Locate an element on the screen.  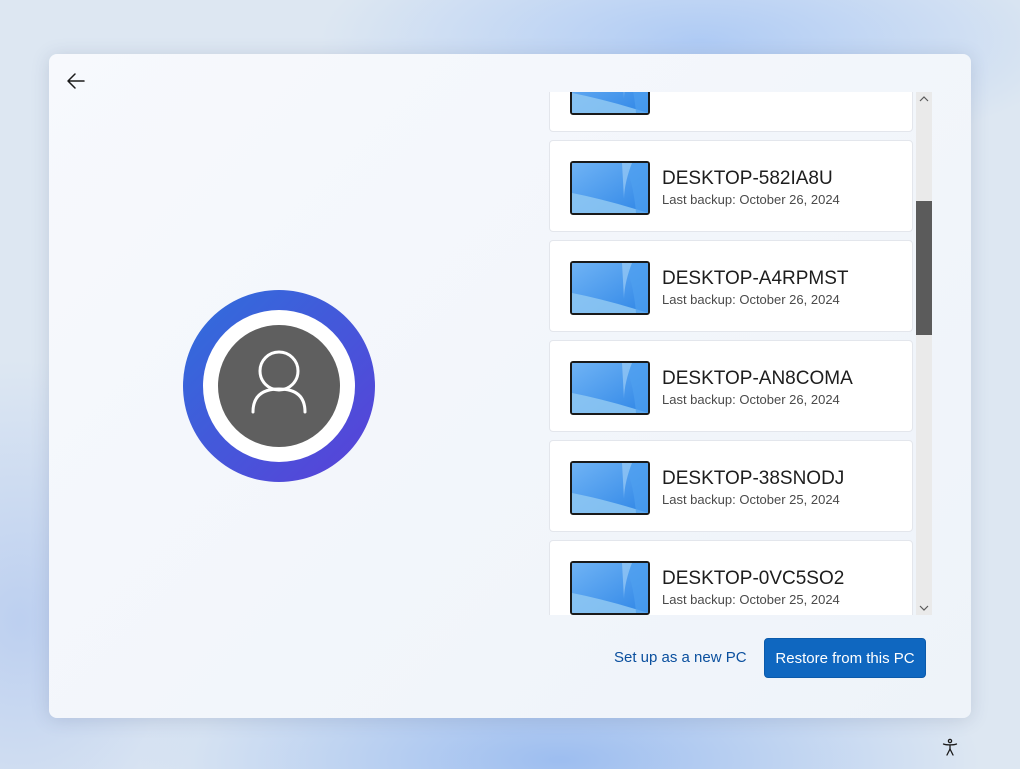
chevron-down-icon is located at coordinates (924, 608).